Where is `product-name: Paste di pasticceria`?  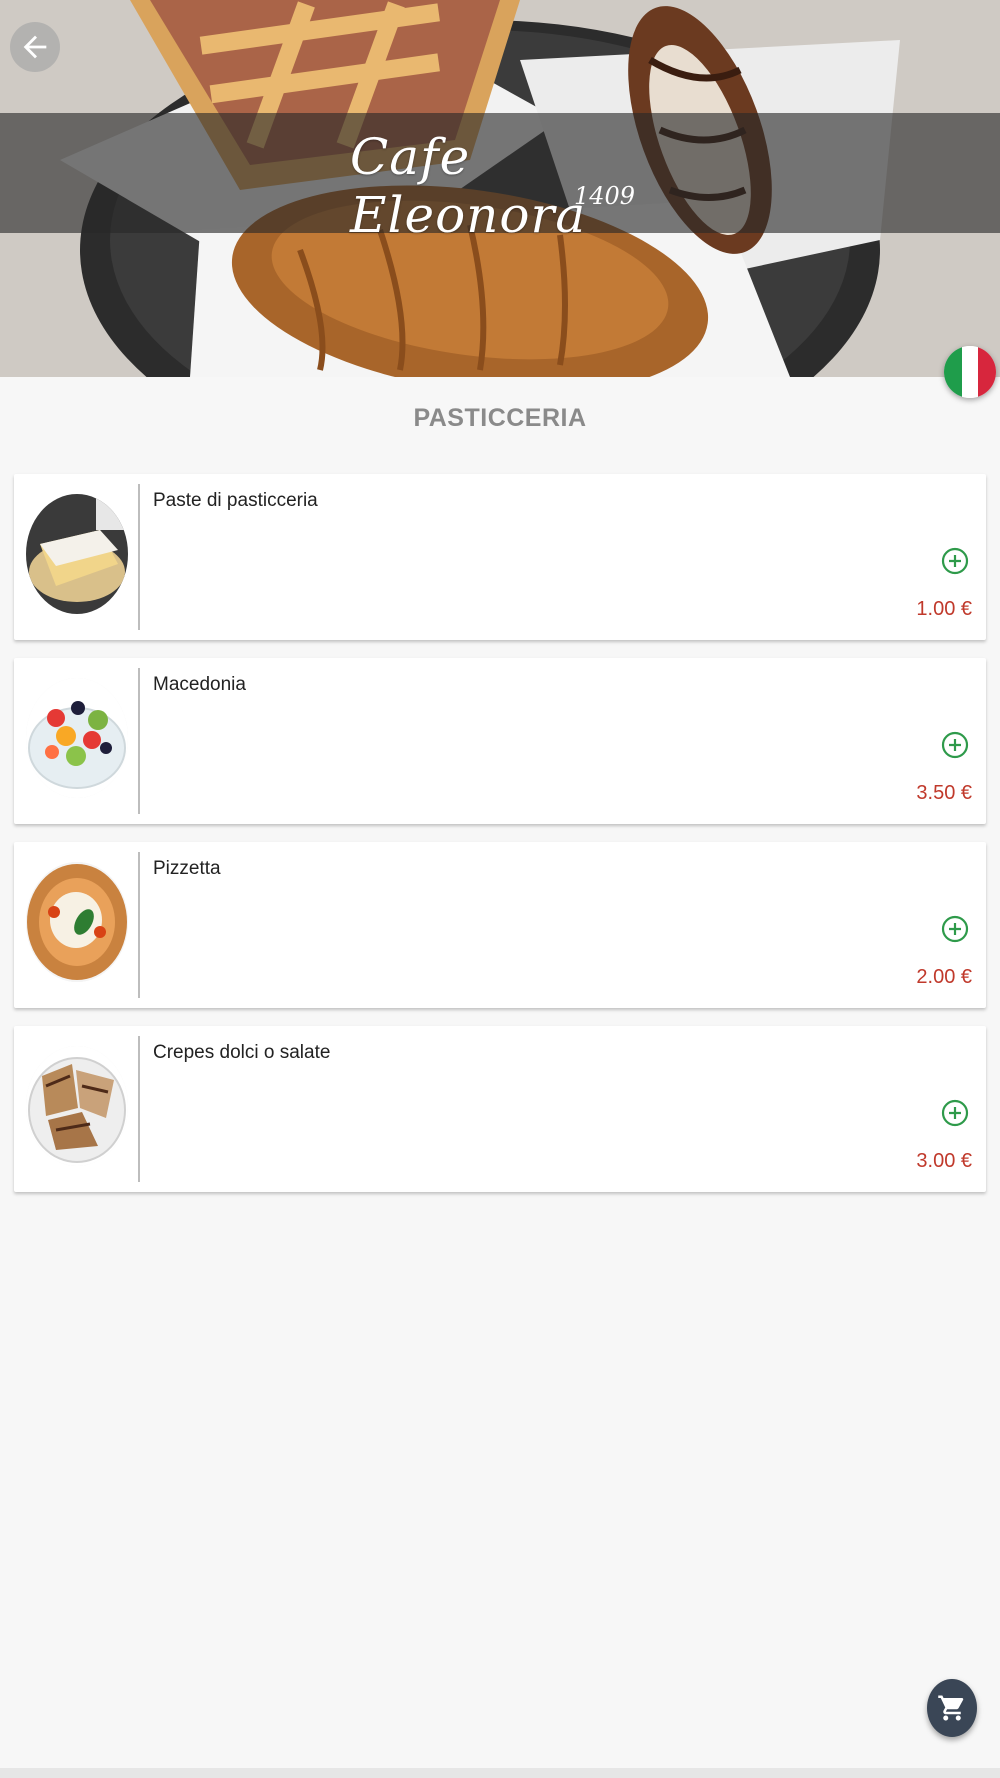 product-name: Paste di pasticceria is located at coordinates (235, 500).